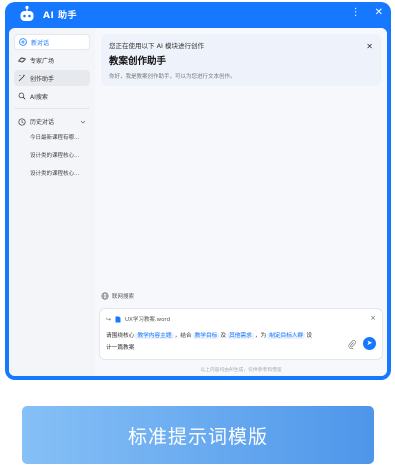 This screenshot has height=476, width=395. Describe the element at coordinates (223, 336) in the screenshot. I see `prompt-text: 及` at that location.